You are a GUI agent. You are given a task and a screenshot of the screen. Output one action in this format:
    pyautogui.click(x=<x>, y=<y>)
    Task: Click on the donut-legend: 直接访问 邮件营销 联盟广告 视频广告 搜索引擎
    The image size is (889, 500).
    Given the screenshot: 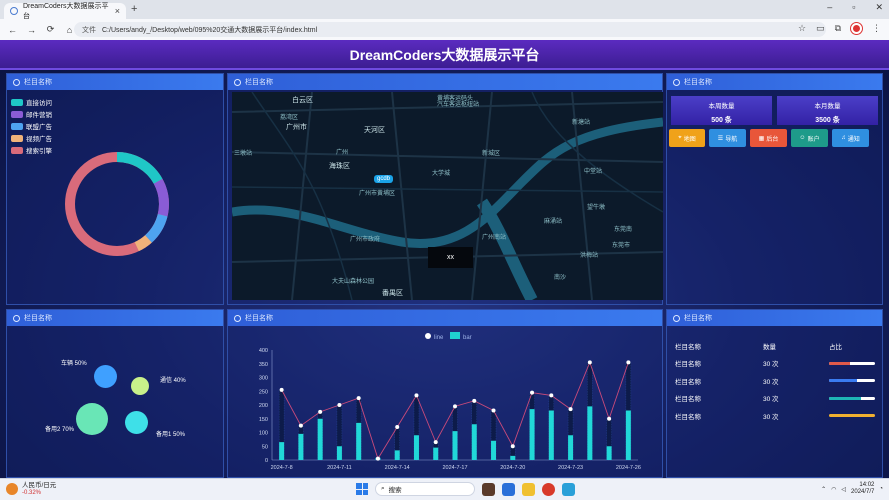 What is the action you would take?
    pyautogui.click(x=31, y=126)
    